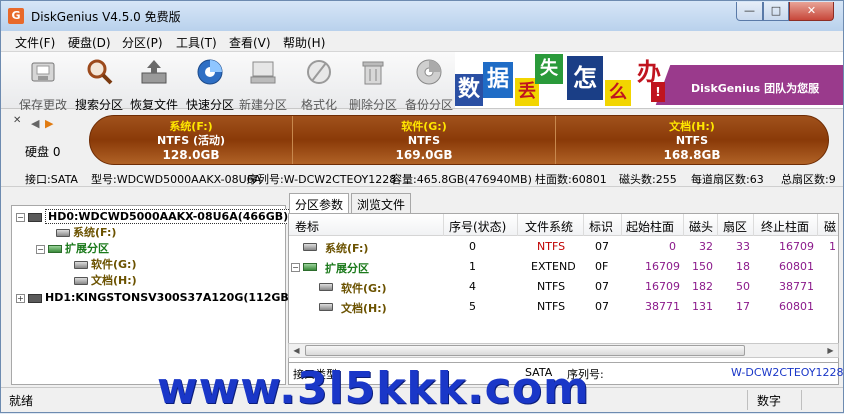 This screenshot has width=844, height=414. Describe the element at coordinates (43, 81) in the screenshot. I see `save-changes-button: 保存更改` at that location.